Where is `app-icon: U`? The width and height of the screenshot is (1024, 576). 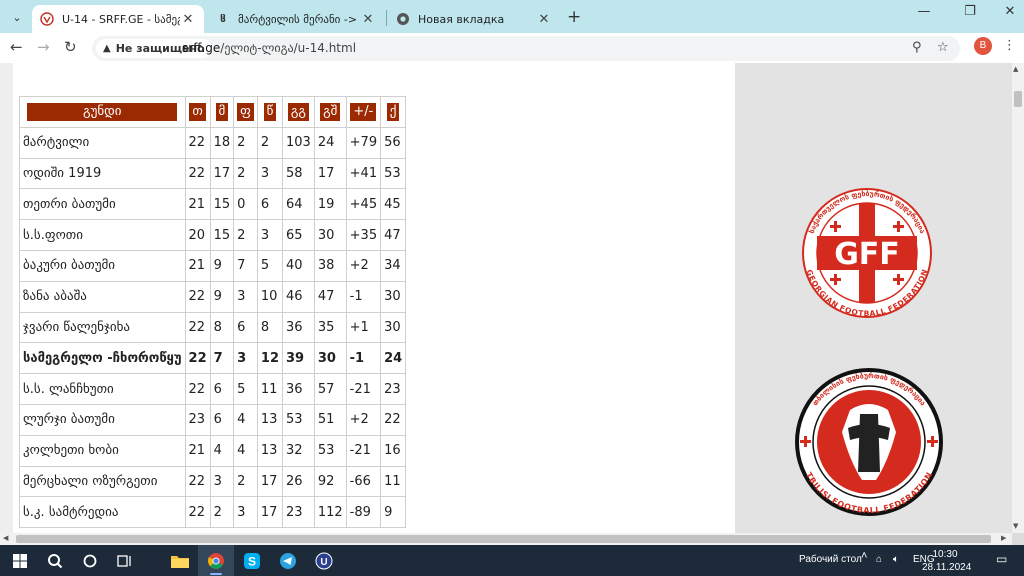 app-icon: U is located at coordinates (324, 560).